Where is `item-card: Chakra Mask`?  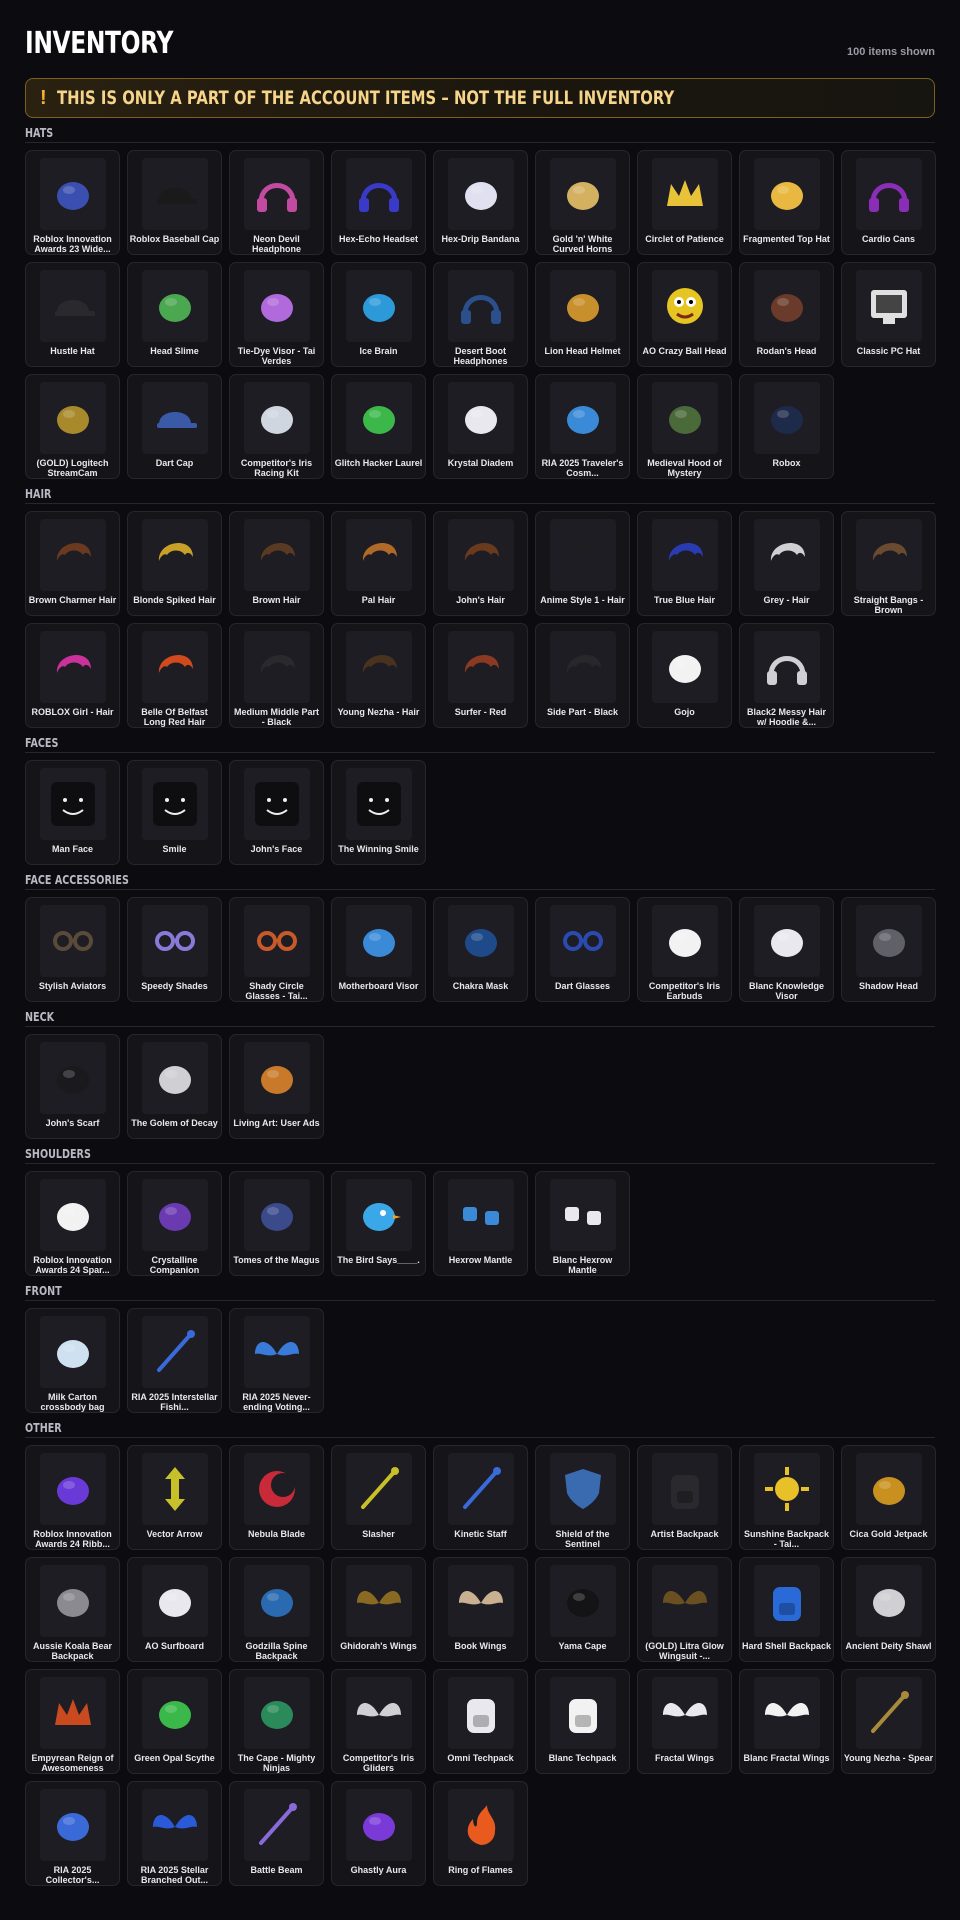
item-card: Chakra Mask is located at coordinates (480, 949).